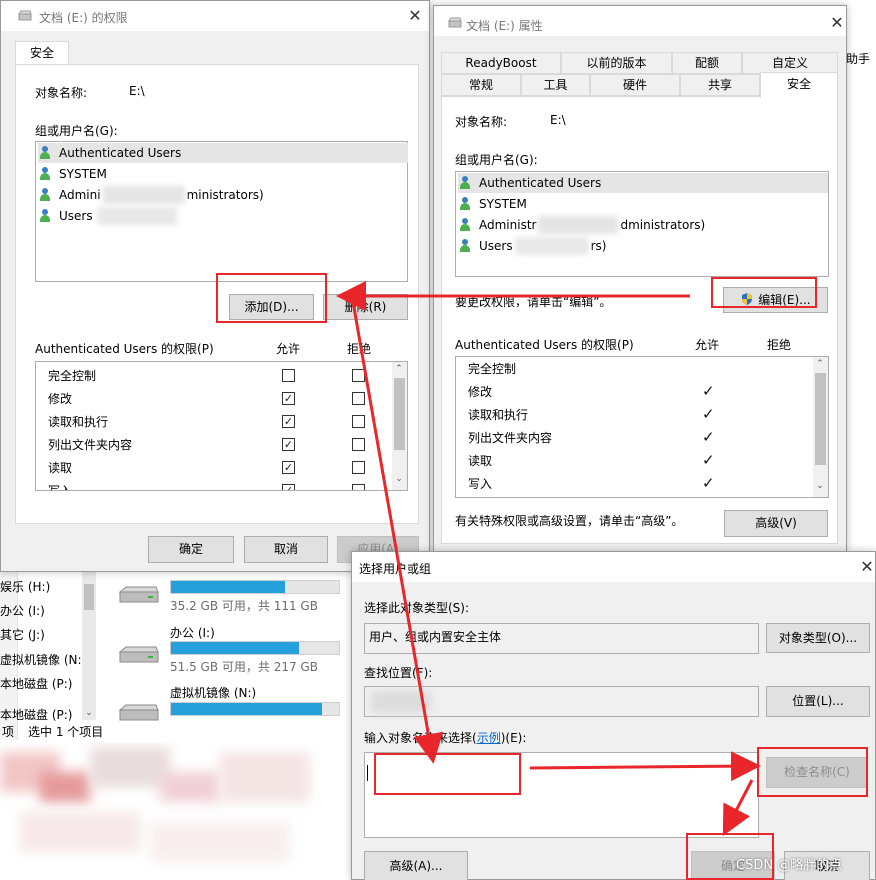  What do you see at coordinates (533, 302) in the screenshot?
I see `edit-hint: 要更改权限，请单击“编辑”。` at bounding box center [533, 302].